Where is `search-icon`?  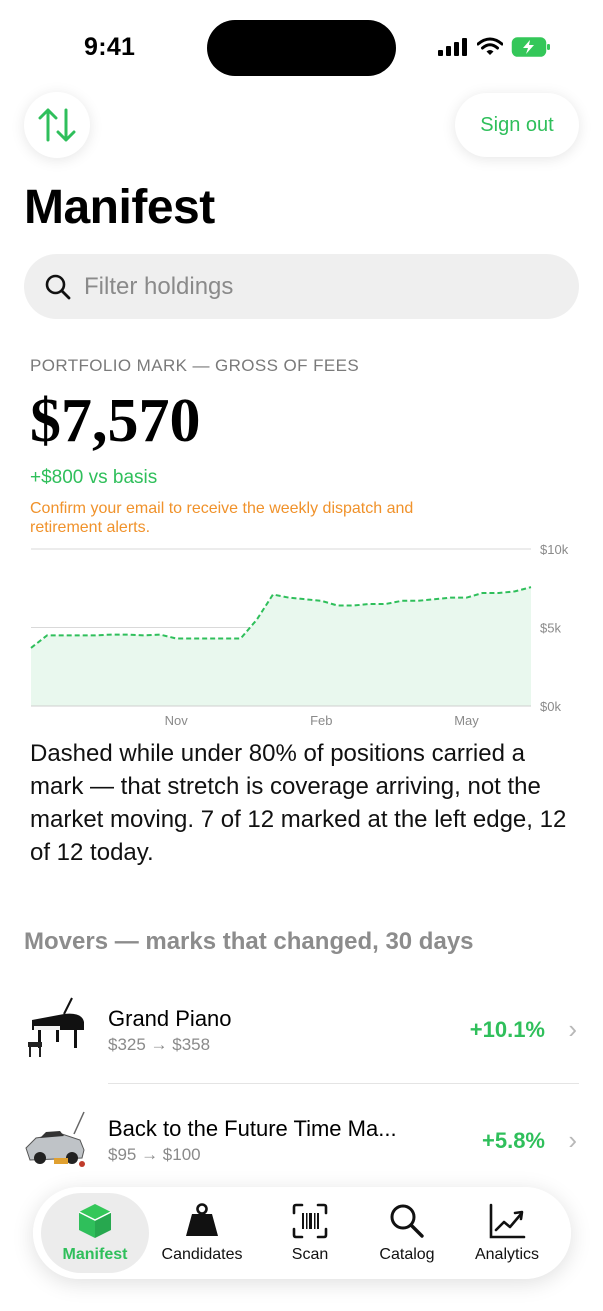
search-icon is located at coordinates (58, 286).